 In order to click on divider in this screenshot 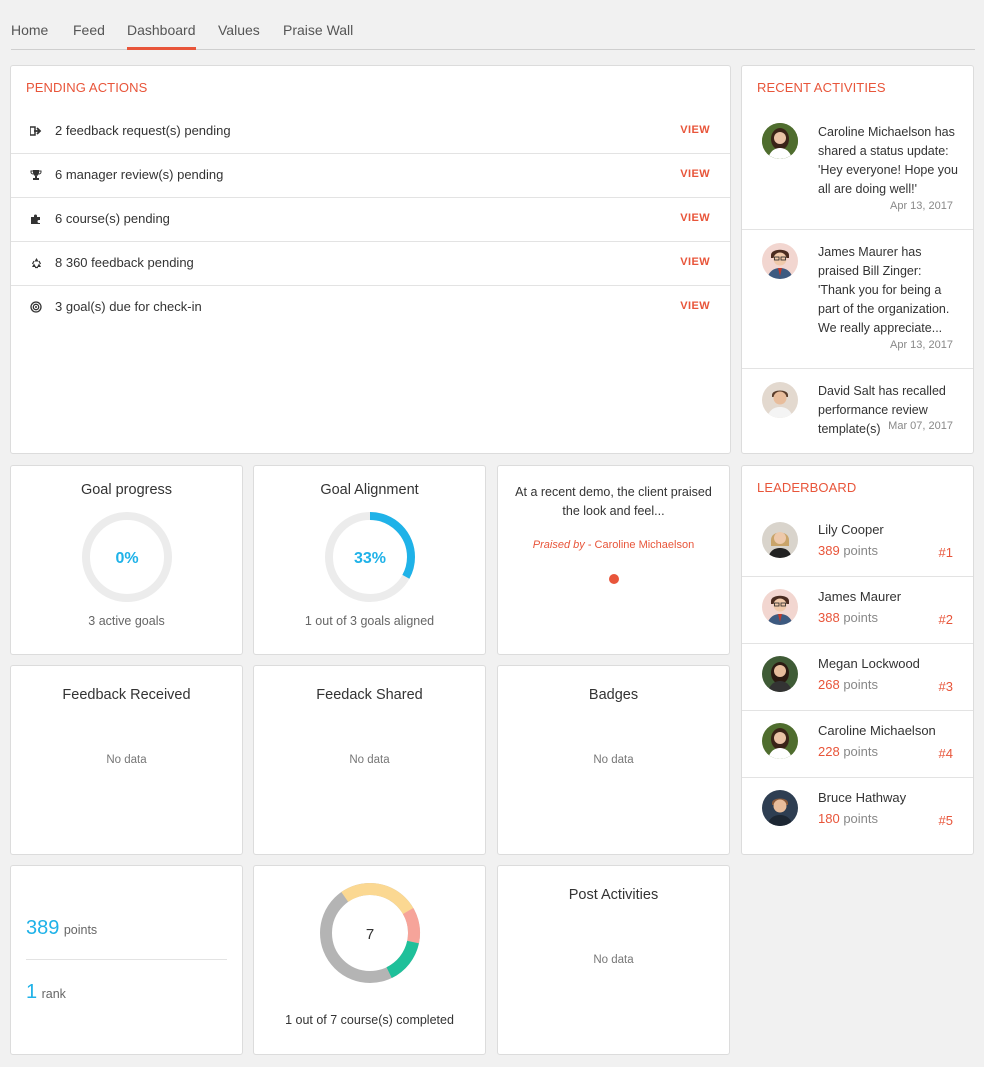, I will do `click(126, 959)`.